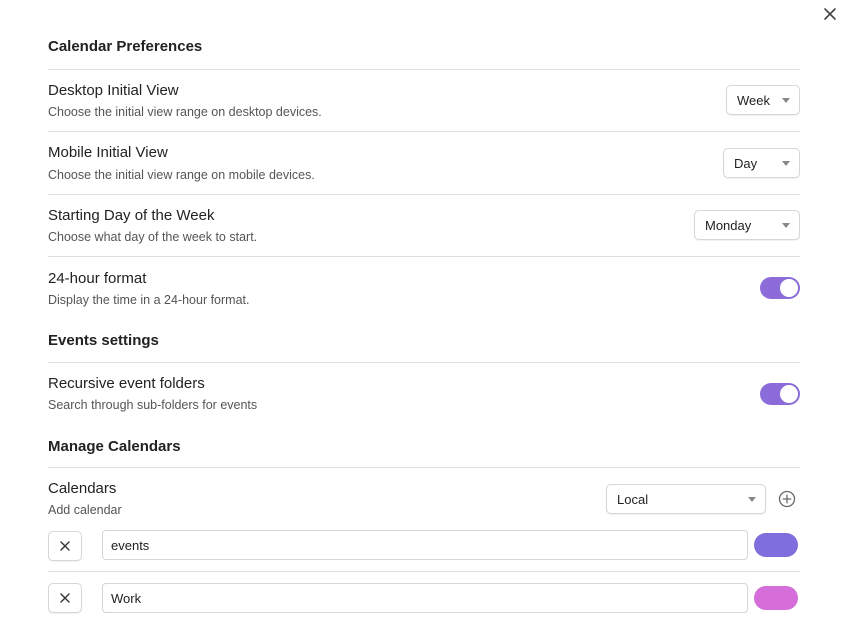 The height and width of the screenshot is (631, 845). Describe the element at coordinates (686, 499) in the screenshot. I see `calendar-type-dropdown: Local` at that location.